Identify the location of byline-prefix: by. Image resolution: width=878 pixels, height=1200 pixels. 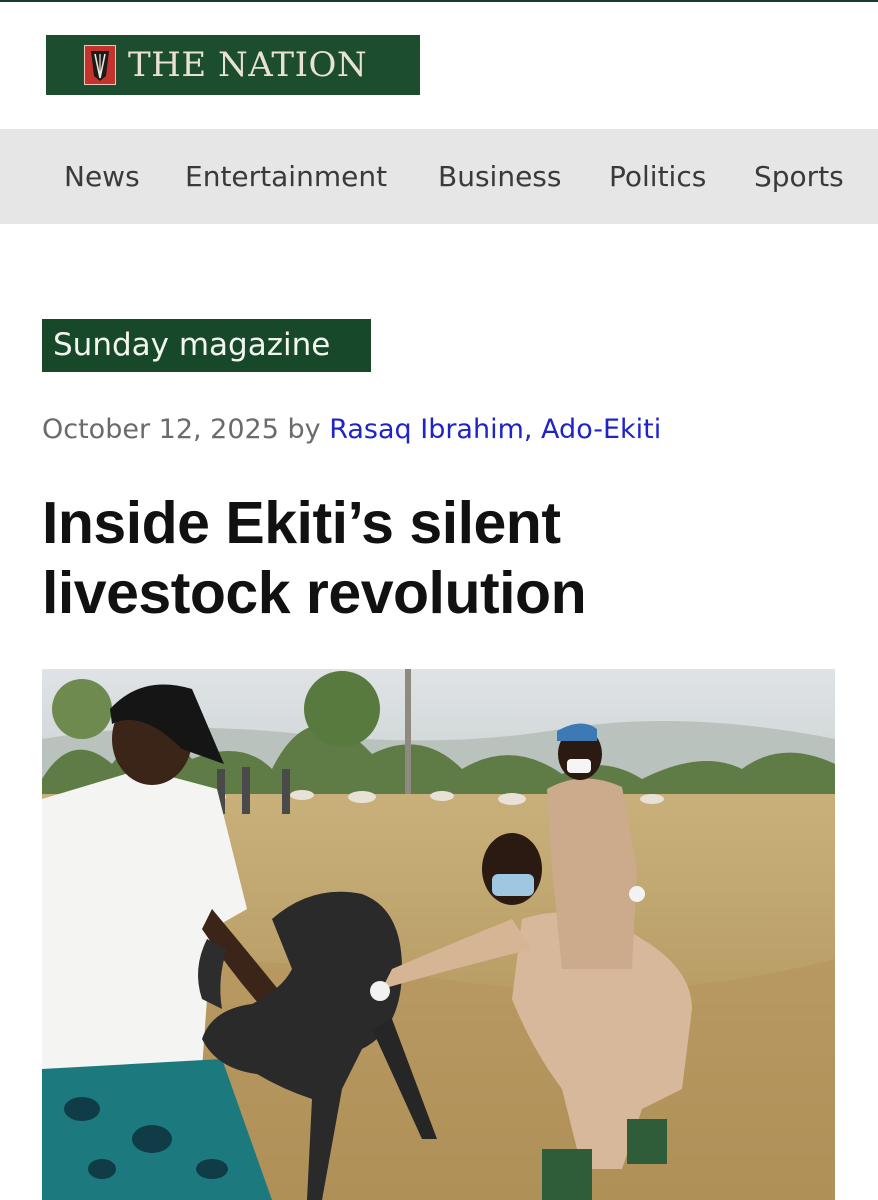
(304, 429).